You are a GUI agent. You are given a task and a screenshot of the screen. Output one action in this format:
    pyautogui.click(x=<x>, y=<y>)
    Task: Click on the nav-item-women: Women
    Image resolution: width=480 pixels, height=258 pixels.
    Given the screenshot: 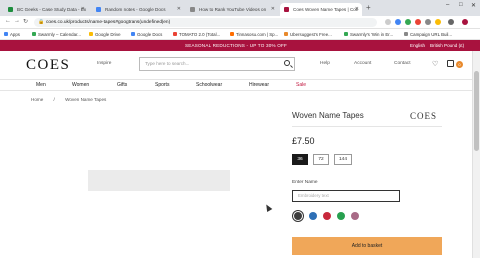 What is the action you would take?
    pyautogui.click(x=80, y=85)
    